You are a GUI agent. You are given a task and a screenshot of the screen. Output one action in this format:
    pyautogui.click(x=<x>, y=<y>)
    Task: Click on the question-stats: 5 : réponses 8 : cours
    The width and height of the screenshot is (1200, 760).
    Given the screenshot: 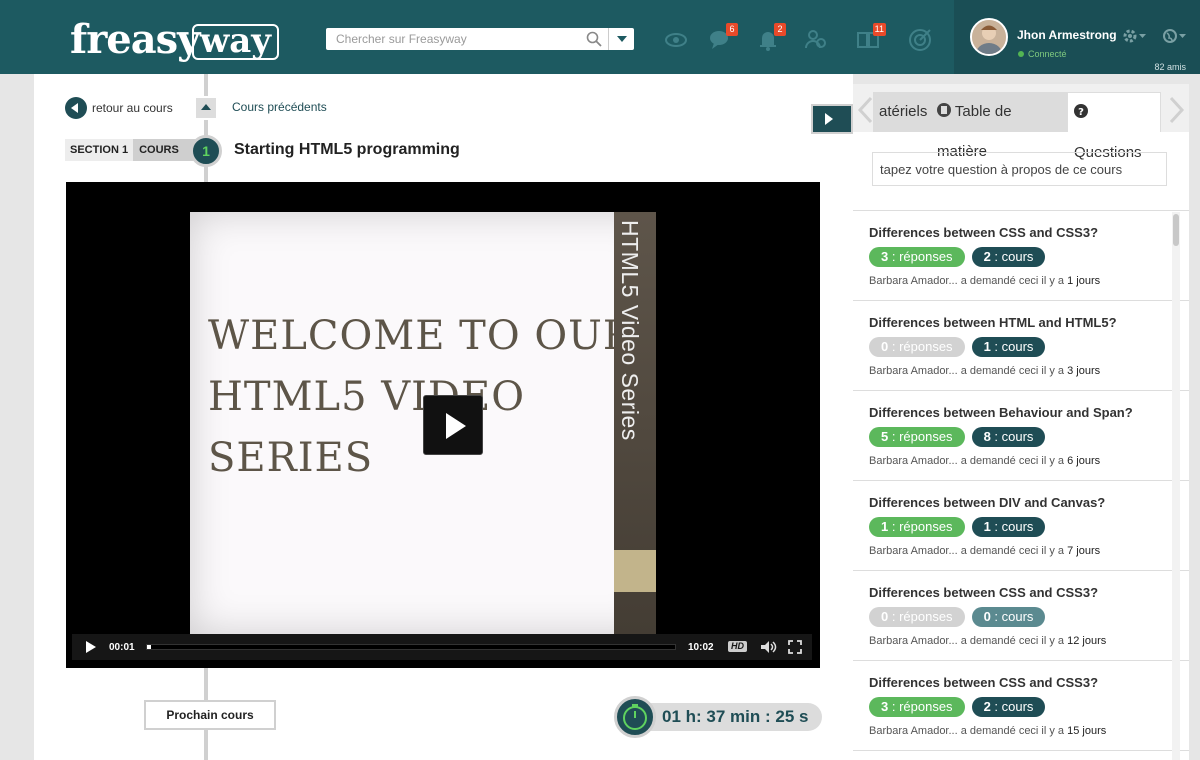 What is the action you would take?
    pyautogui.click(x=1021, y=437)
    